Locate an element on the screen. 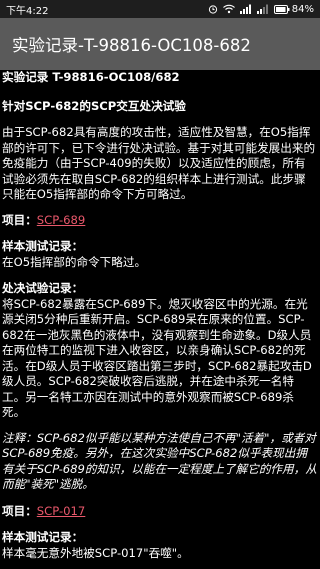 The height and width of the screenshot is (569, 320). app-bar-title: 实验记录-T-98816-OC108-682 is located at coordinates (131, 45).